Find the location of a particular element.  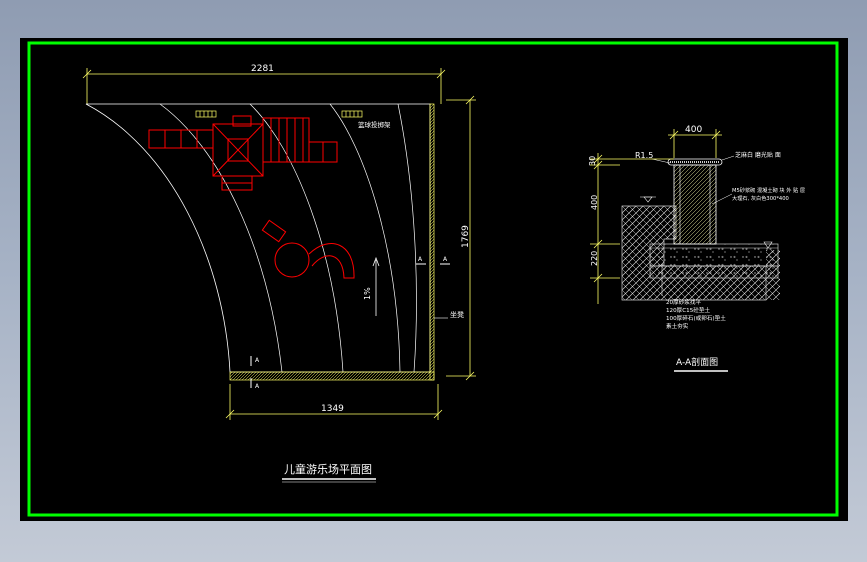

dimension-top-width-label: 2281 is located at coordinates (262, 69).